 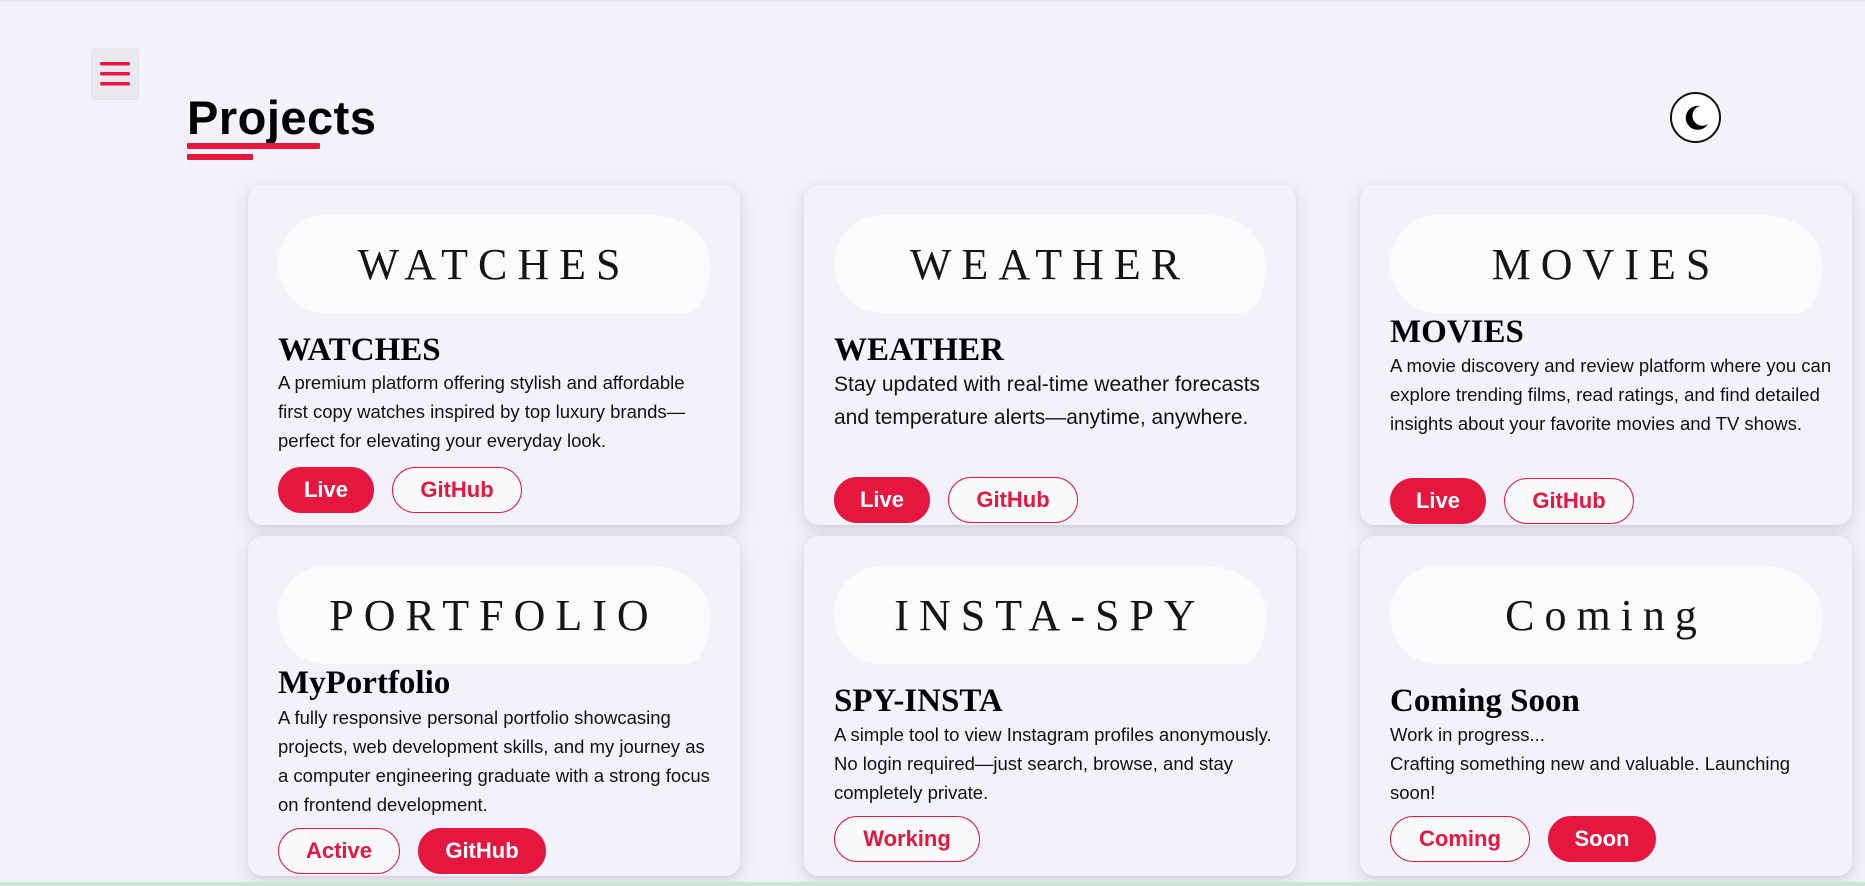 I want to click on card-title: MyPortfolio, so click(x=364, y=683).